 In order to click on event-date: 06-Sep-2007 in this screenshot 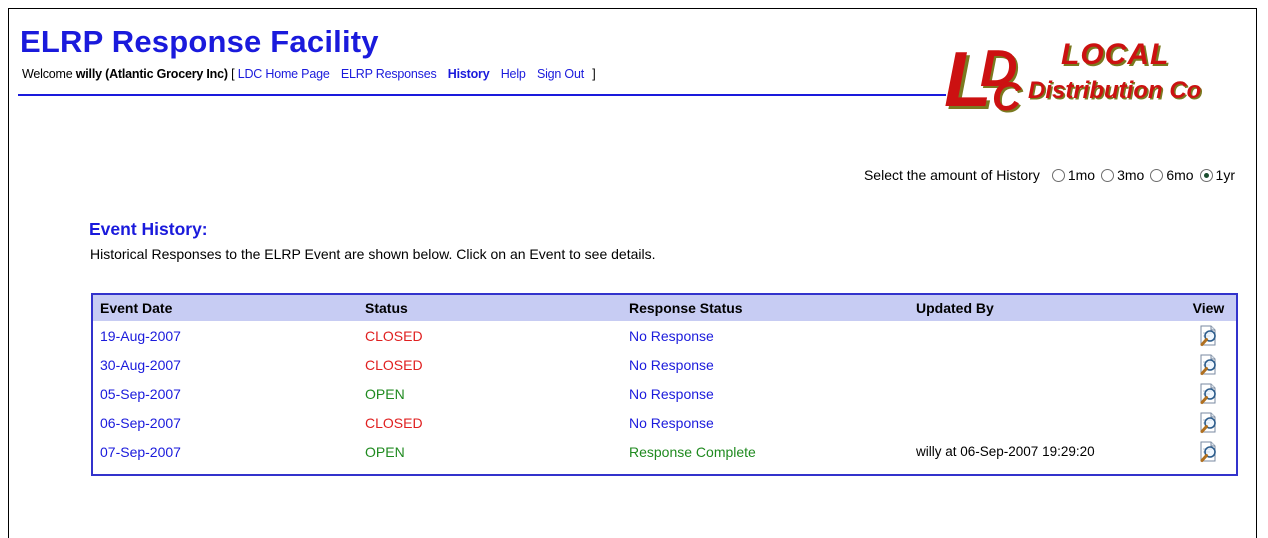, I will do `click(229, 423)`.